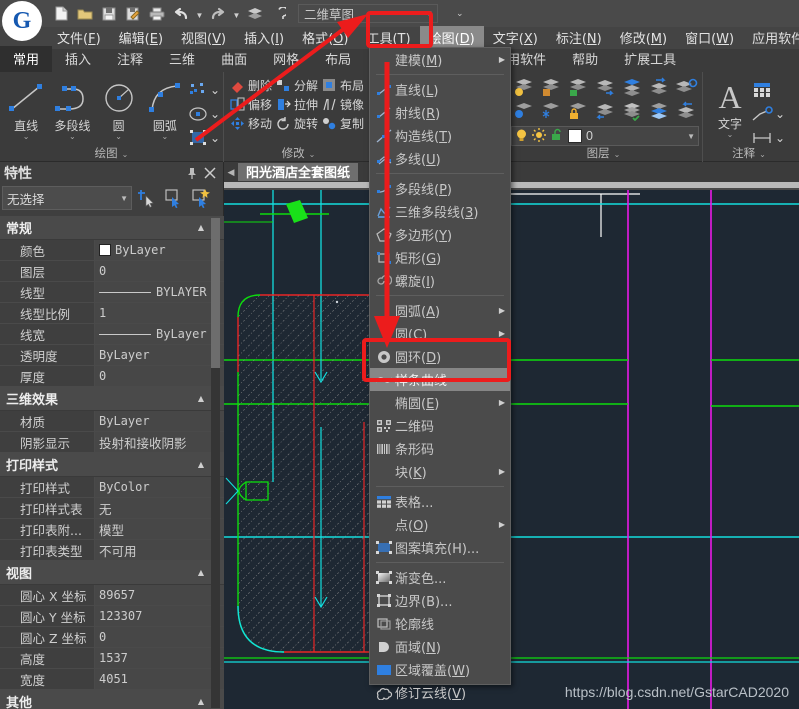  Describe the element at coordinates (112, 595) in the screenshot. I see `property-row: 圆心 X 坐标 89657` at that location.